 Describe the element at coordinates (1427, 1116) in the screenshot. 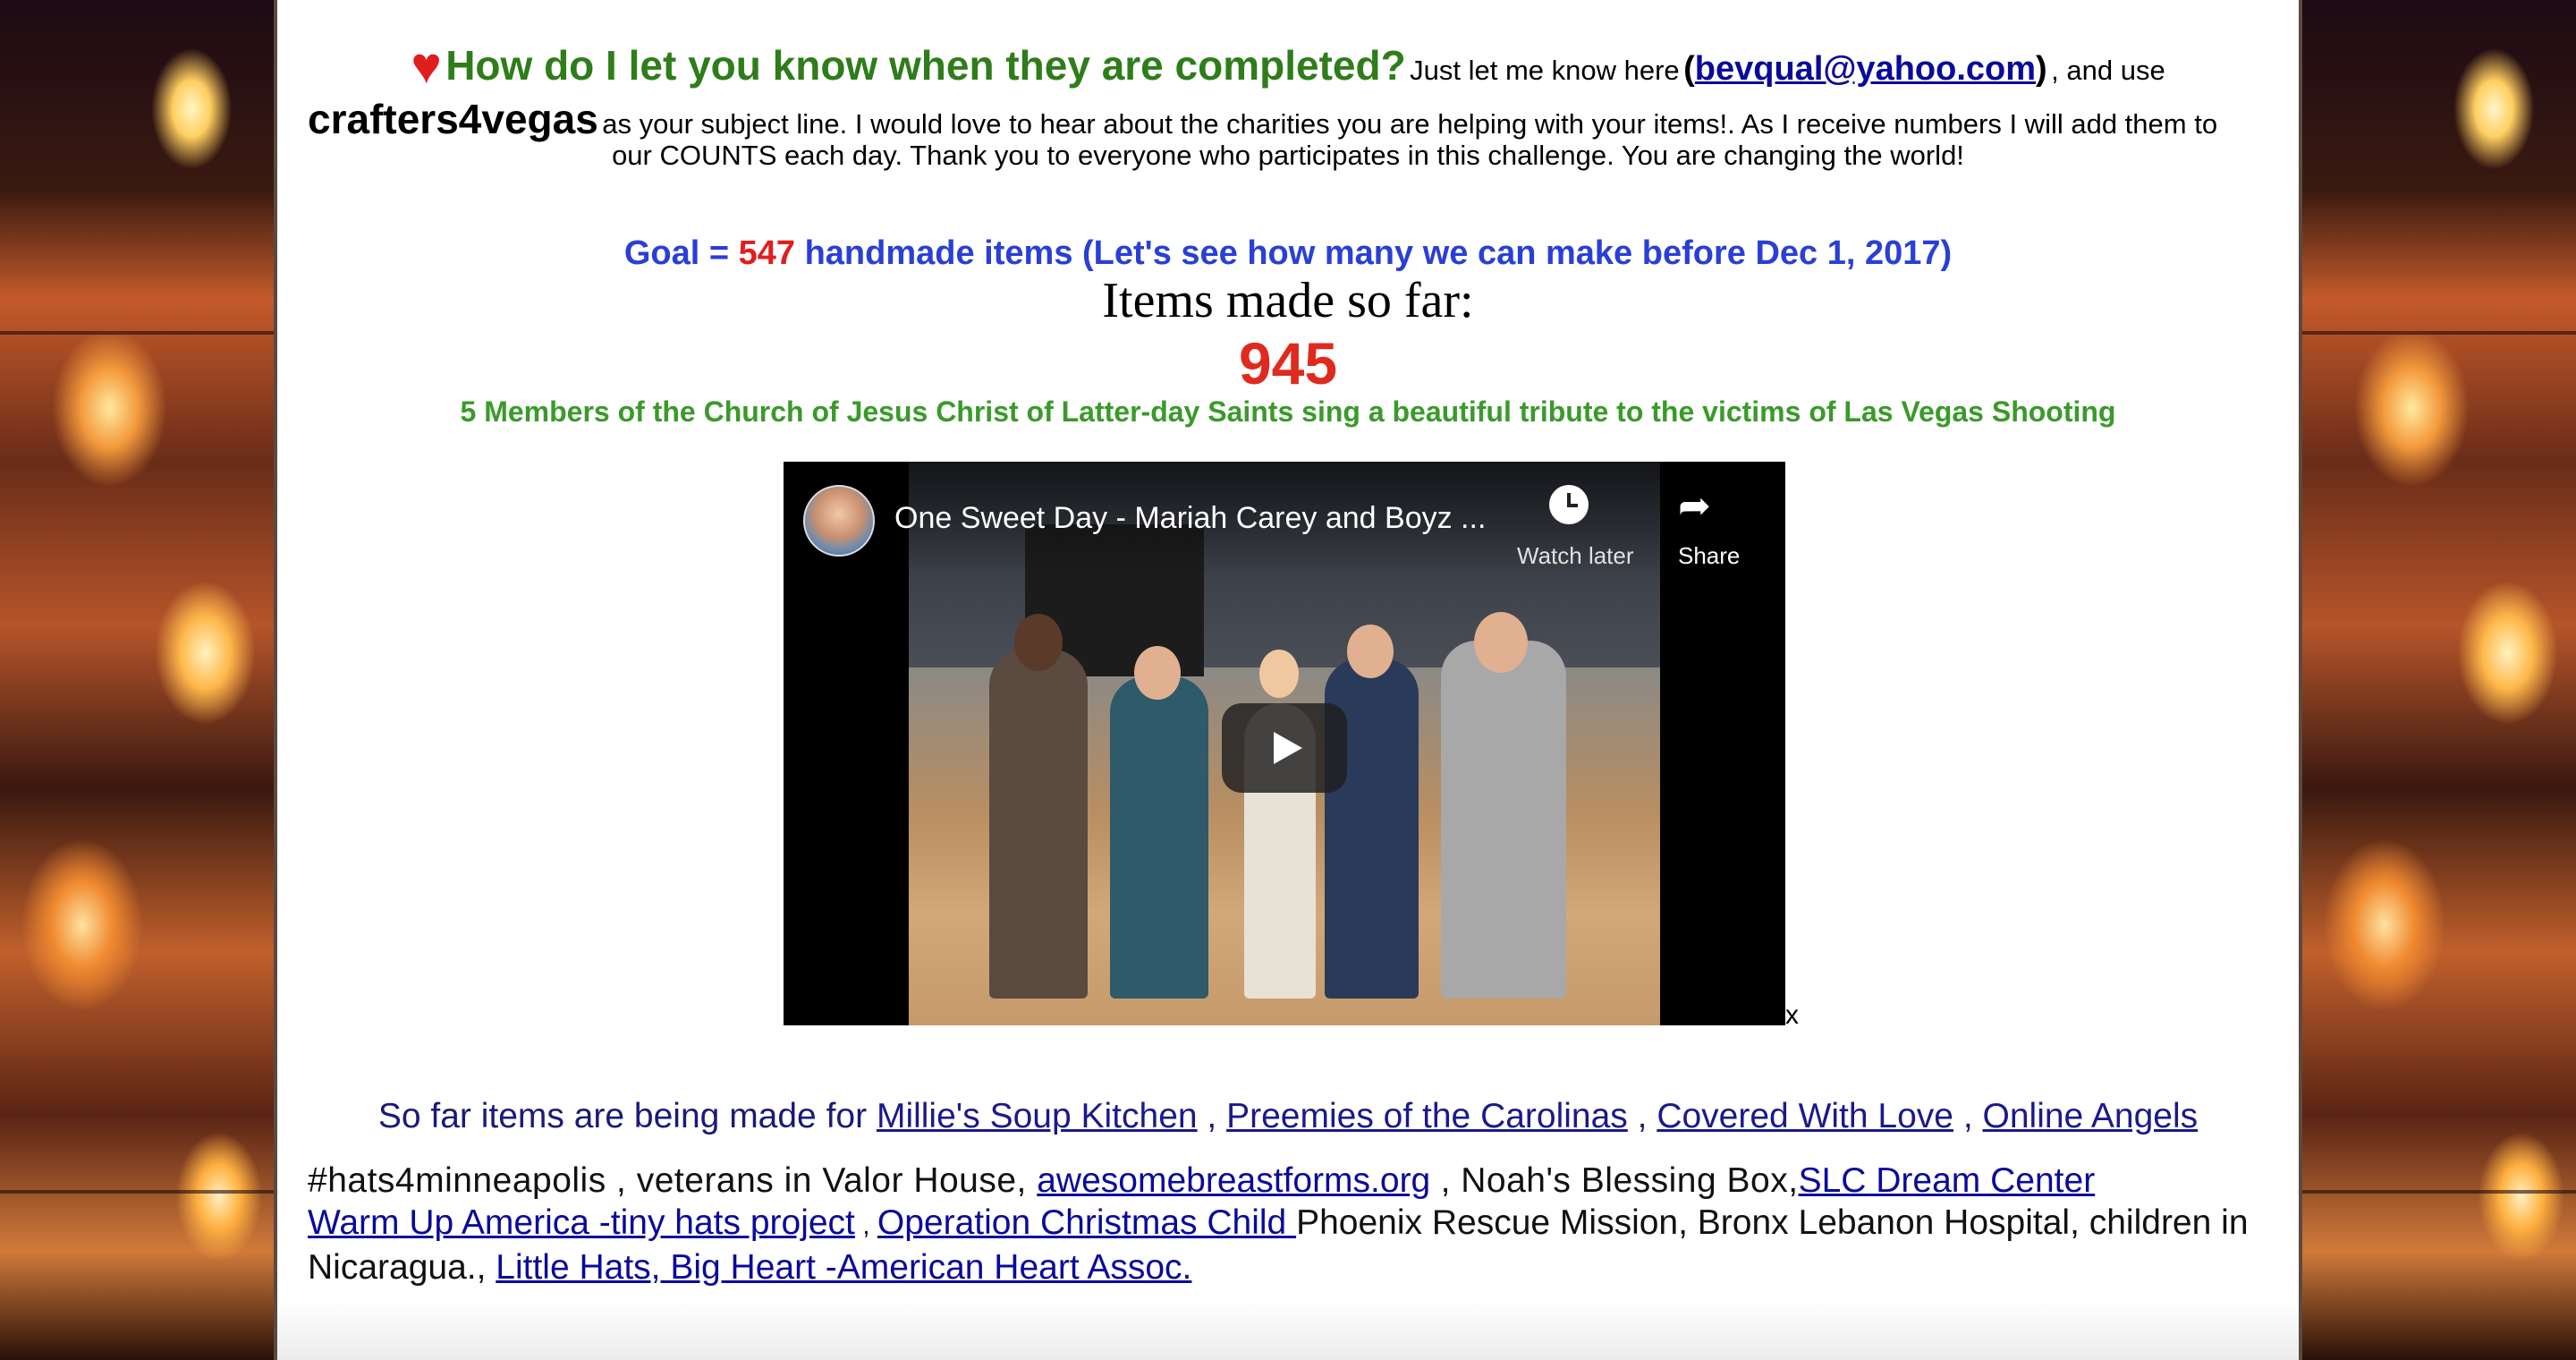

I see `link-preemies-of-the-carolinas: Preemies of the Carolinas` at that location.